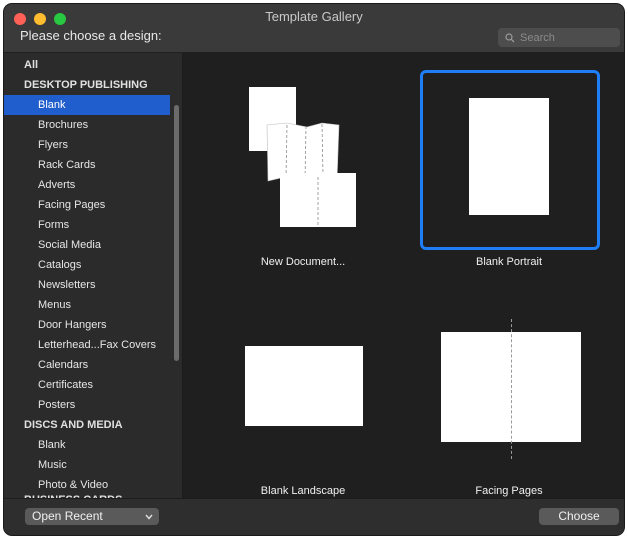 The image size is (628, 539). I want to click on sidebar-category-business-cards: BUSINESS CARDS, so click(87, 494).